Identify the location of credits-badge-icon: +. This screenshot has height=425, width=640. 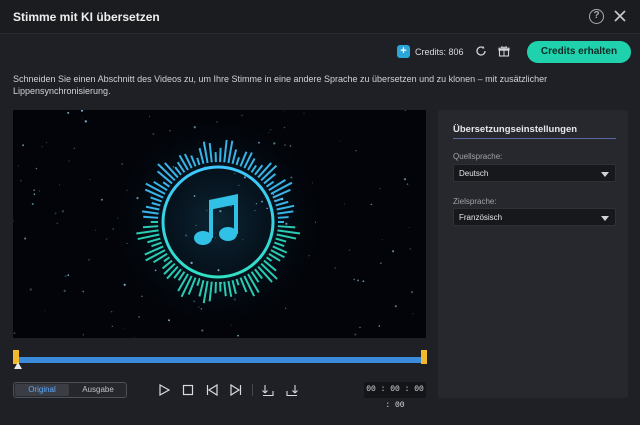
(403, 51).